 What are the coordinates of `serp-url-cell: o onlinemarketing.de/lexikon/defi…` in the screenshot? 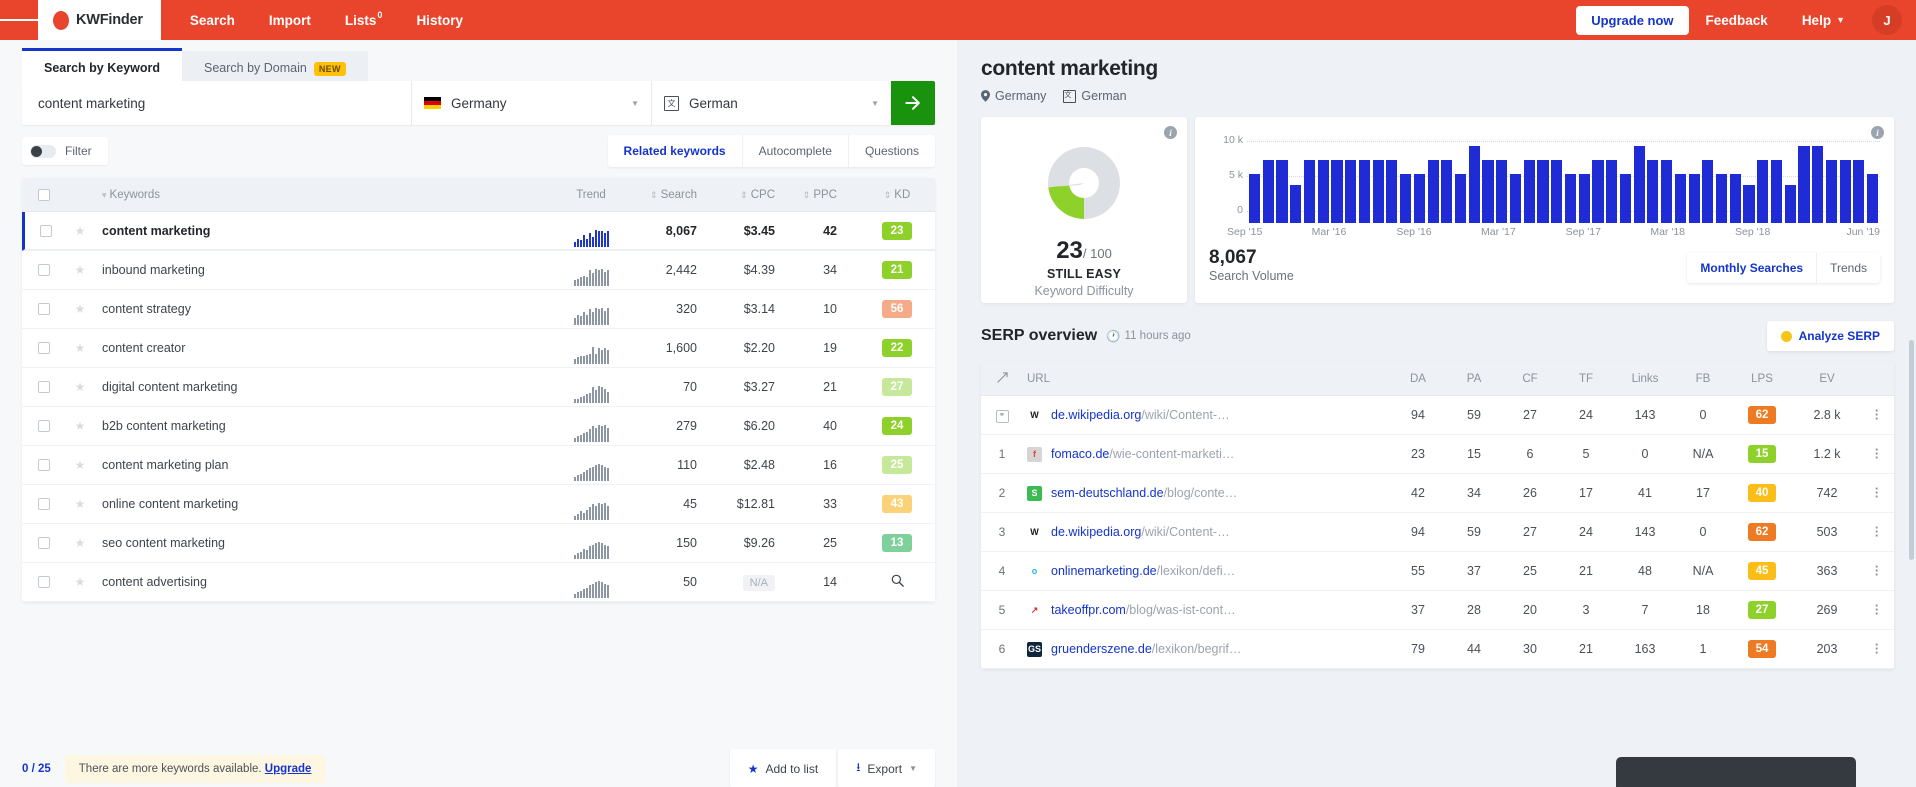 It's located at (1206, 571).